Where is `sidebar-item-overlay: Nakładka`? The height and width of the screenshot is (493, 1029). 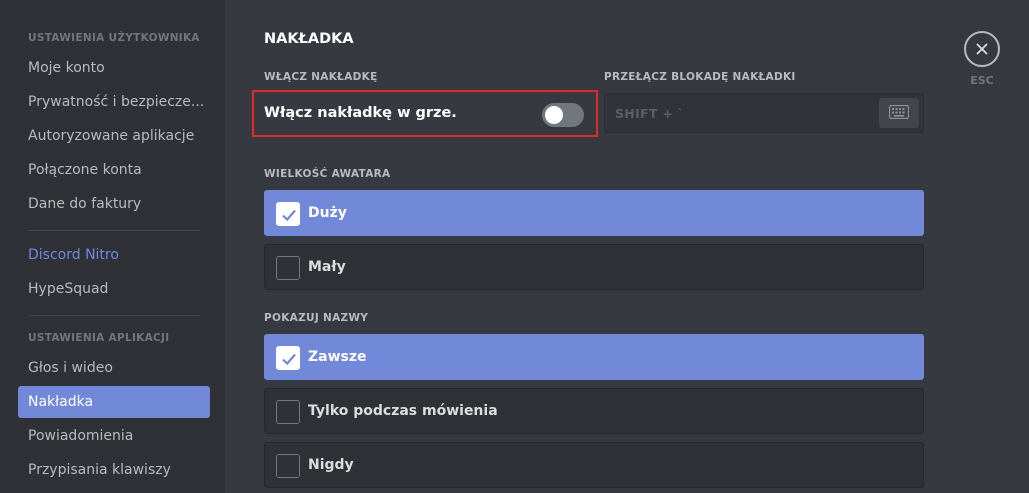 sidebar-item-overlay: Nakładka is located at coordinates (114, 402).